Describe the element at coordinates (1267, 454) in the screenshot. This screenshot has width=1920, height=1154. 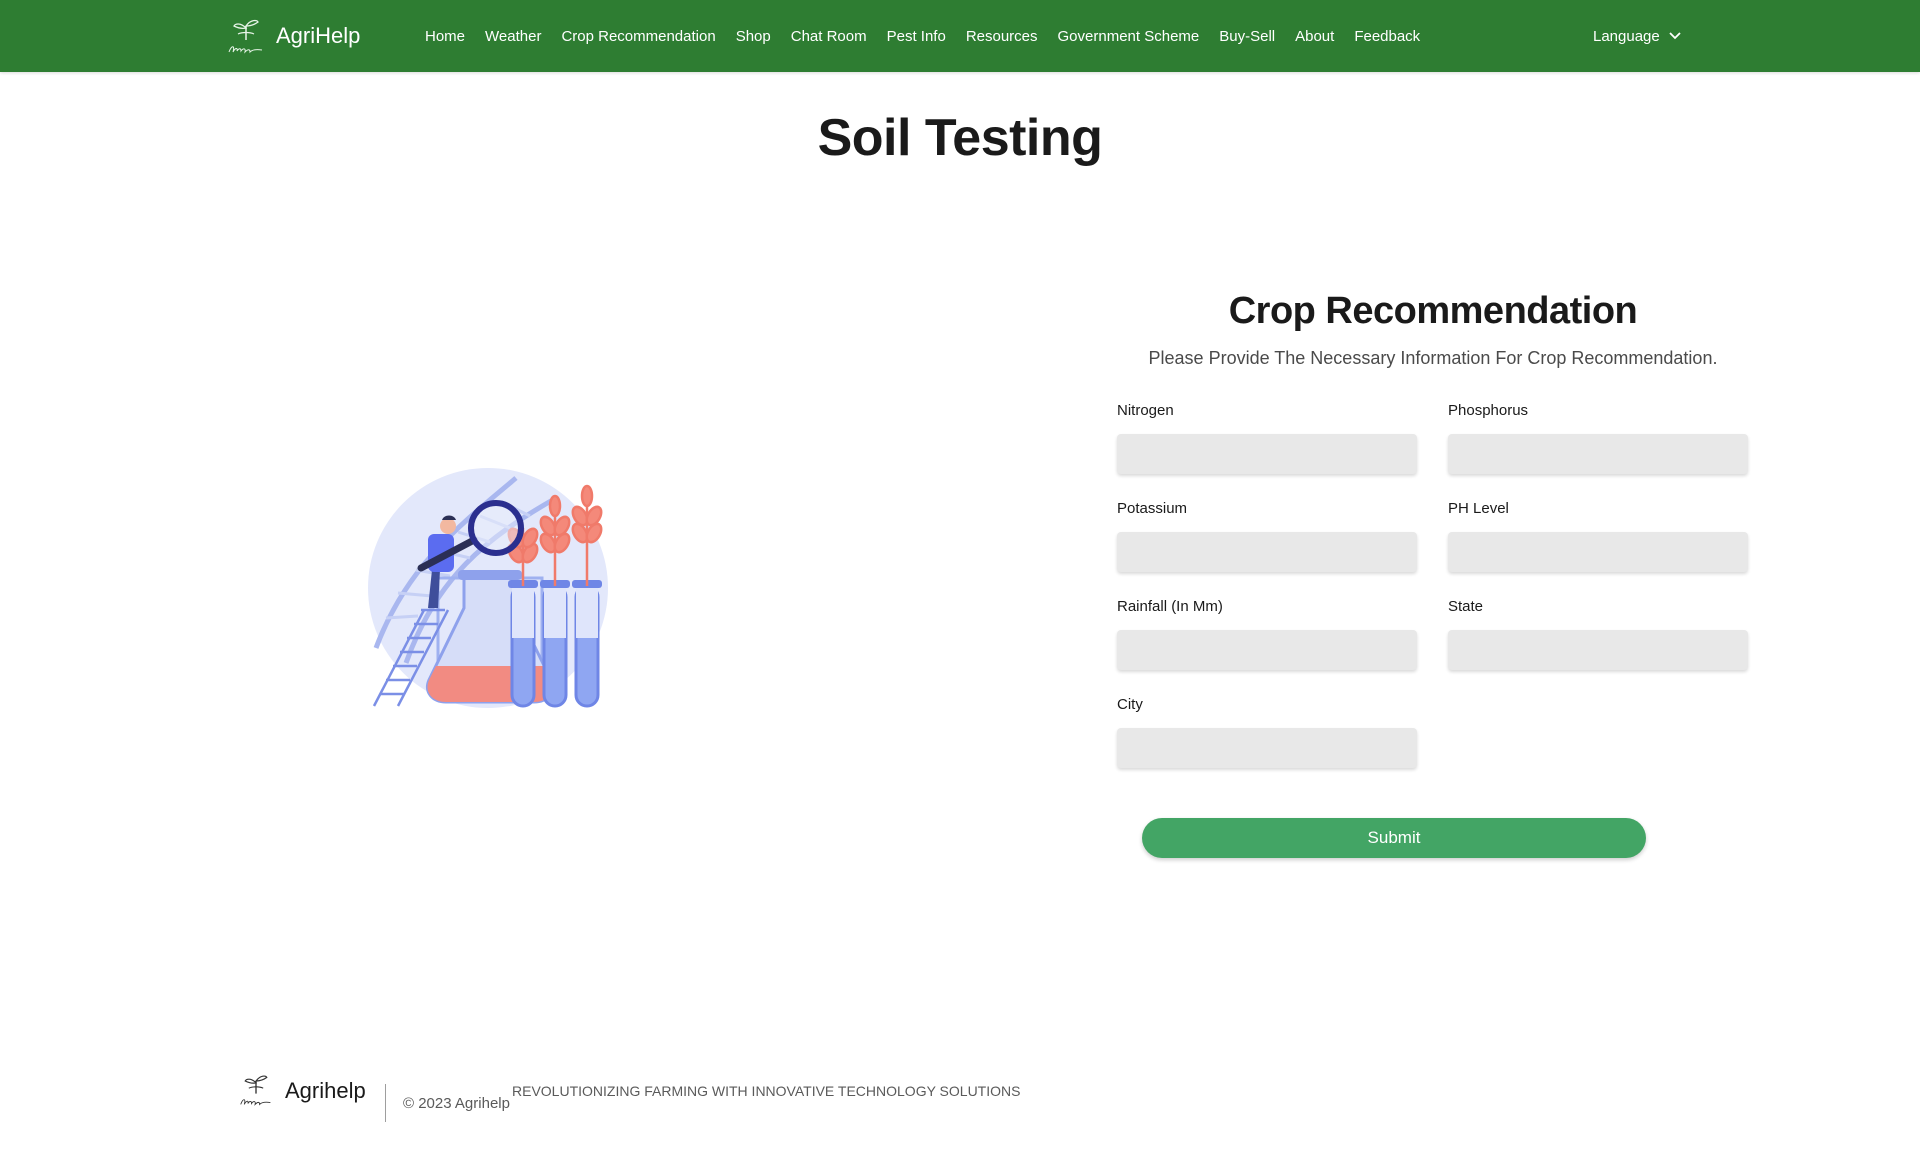
I see `nitrogen-input` at that location.